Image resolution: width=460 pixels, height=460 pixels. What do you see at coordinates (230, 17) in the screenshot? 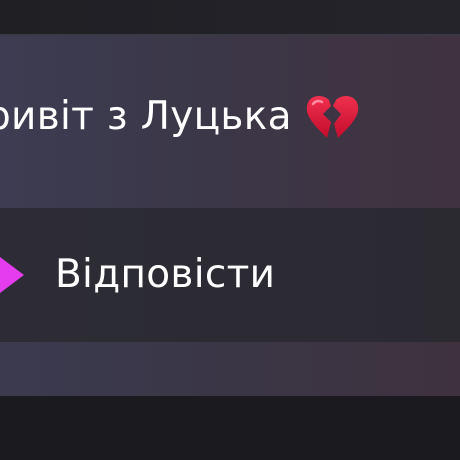
I see `top-bar` at bounding box center [230, 17].